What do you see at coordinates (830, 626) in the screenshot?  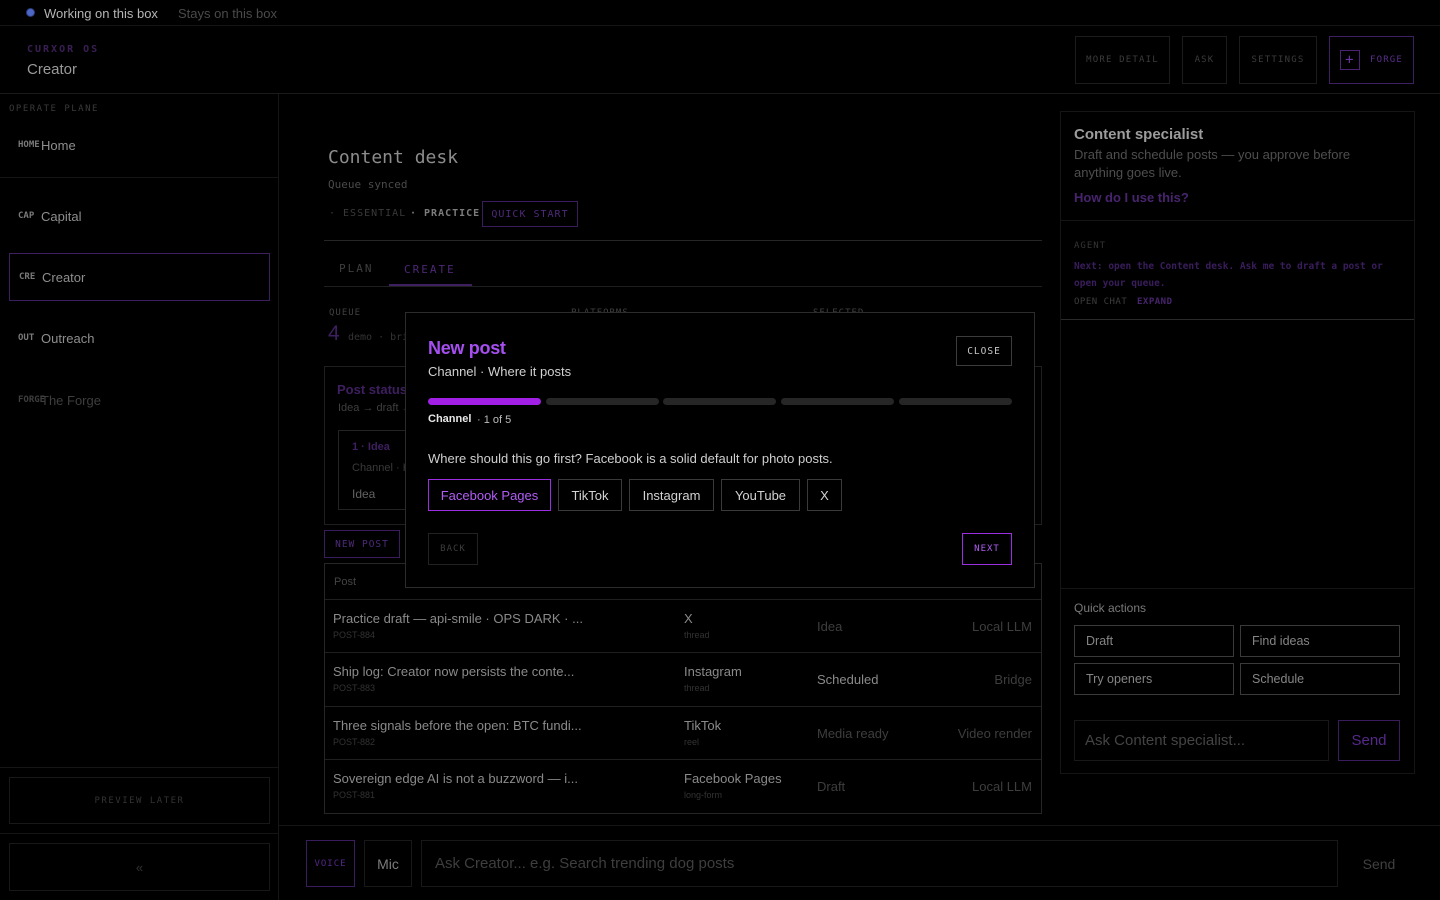 I see `post-status: Idea` at bounding box center [830, 626].